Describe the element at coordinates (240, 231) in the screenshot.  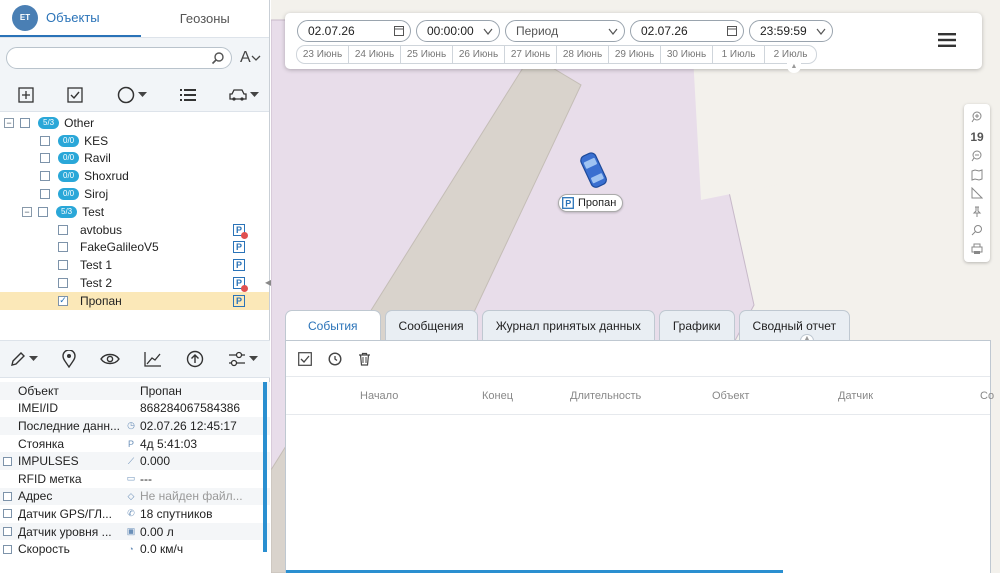
I see `parking-icon: P` at that location.